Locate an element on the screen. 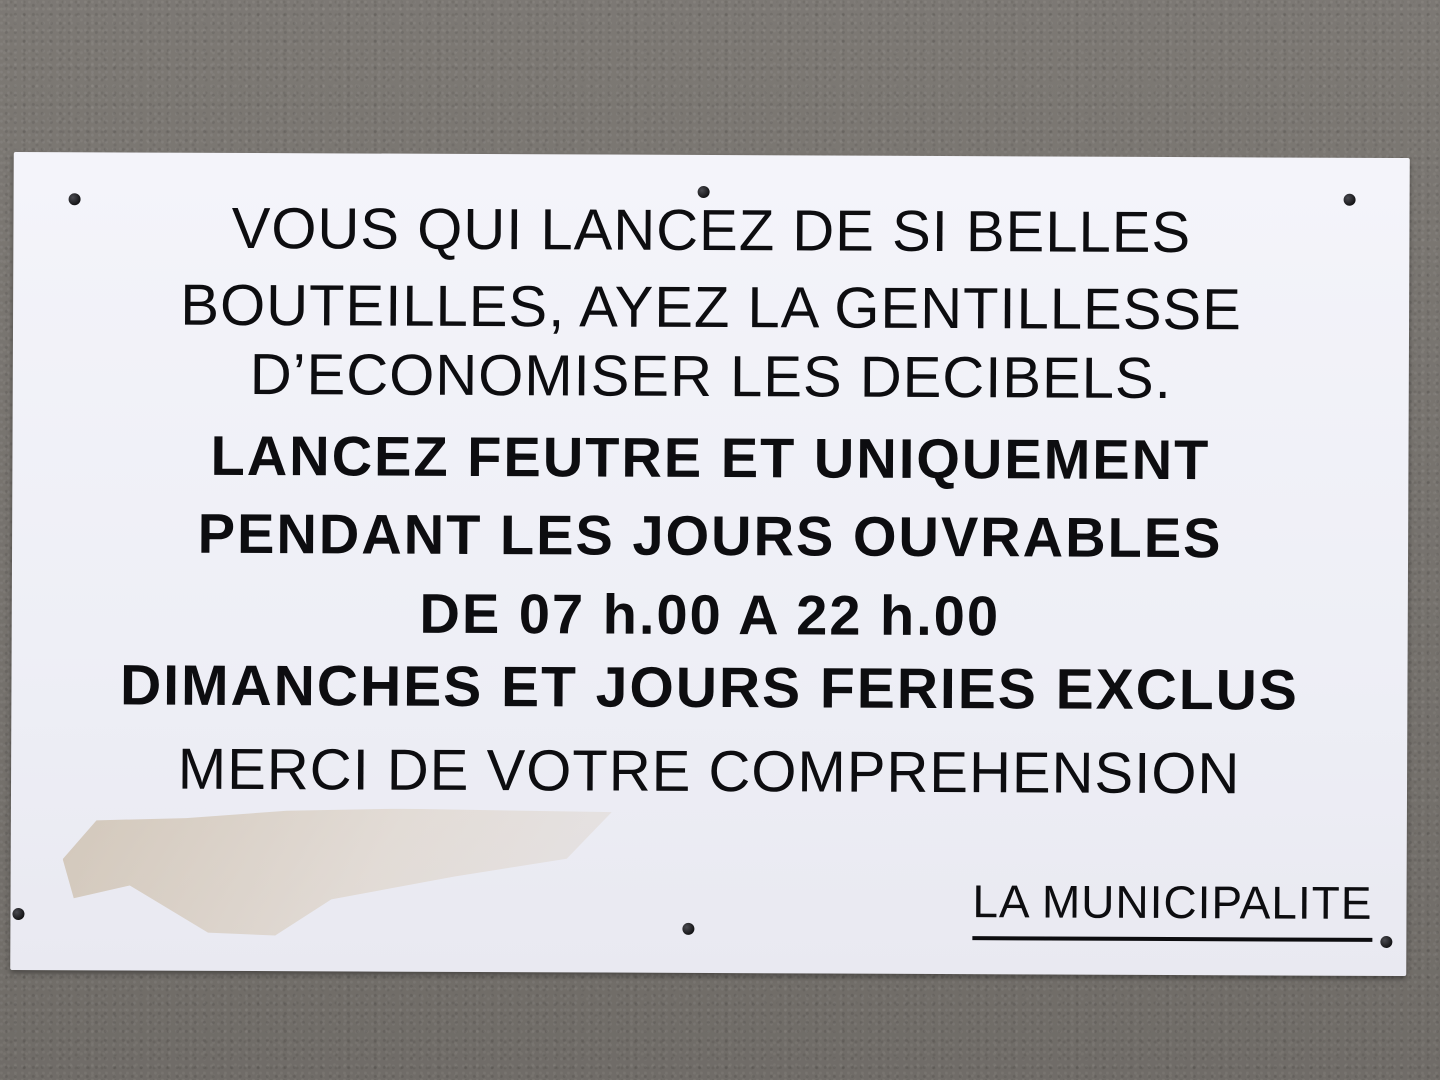 This screenshot has width=1440, height=1080. sign-line-5: PENDANT LES JOURS OUVRABLES is located at coordinates (710, 535).